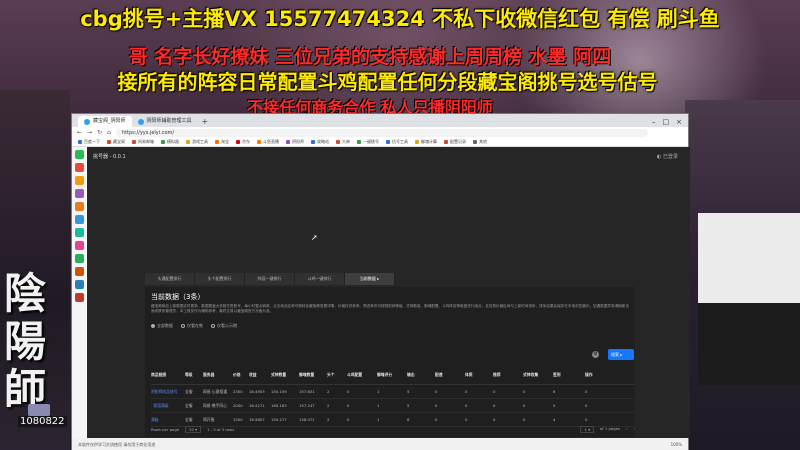 The height and width of the screenshot is (450, 800). I want to click on table-cell: 150.159, so click(279, 391).